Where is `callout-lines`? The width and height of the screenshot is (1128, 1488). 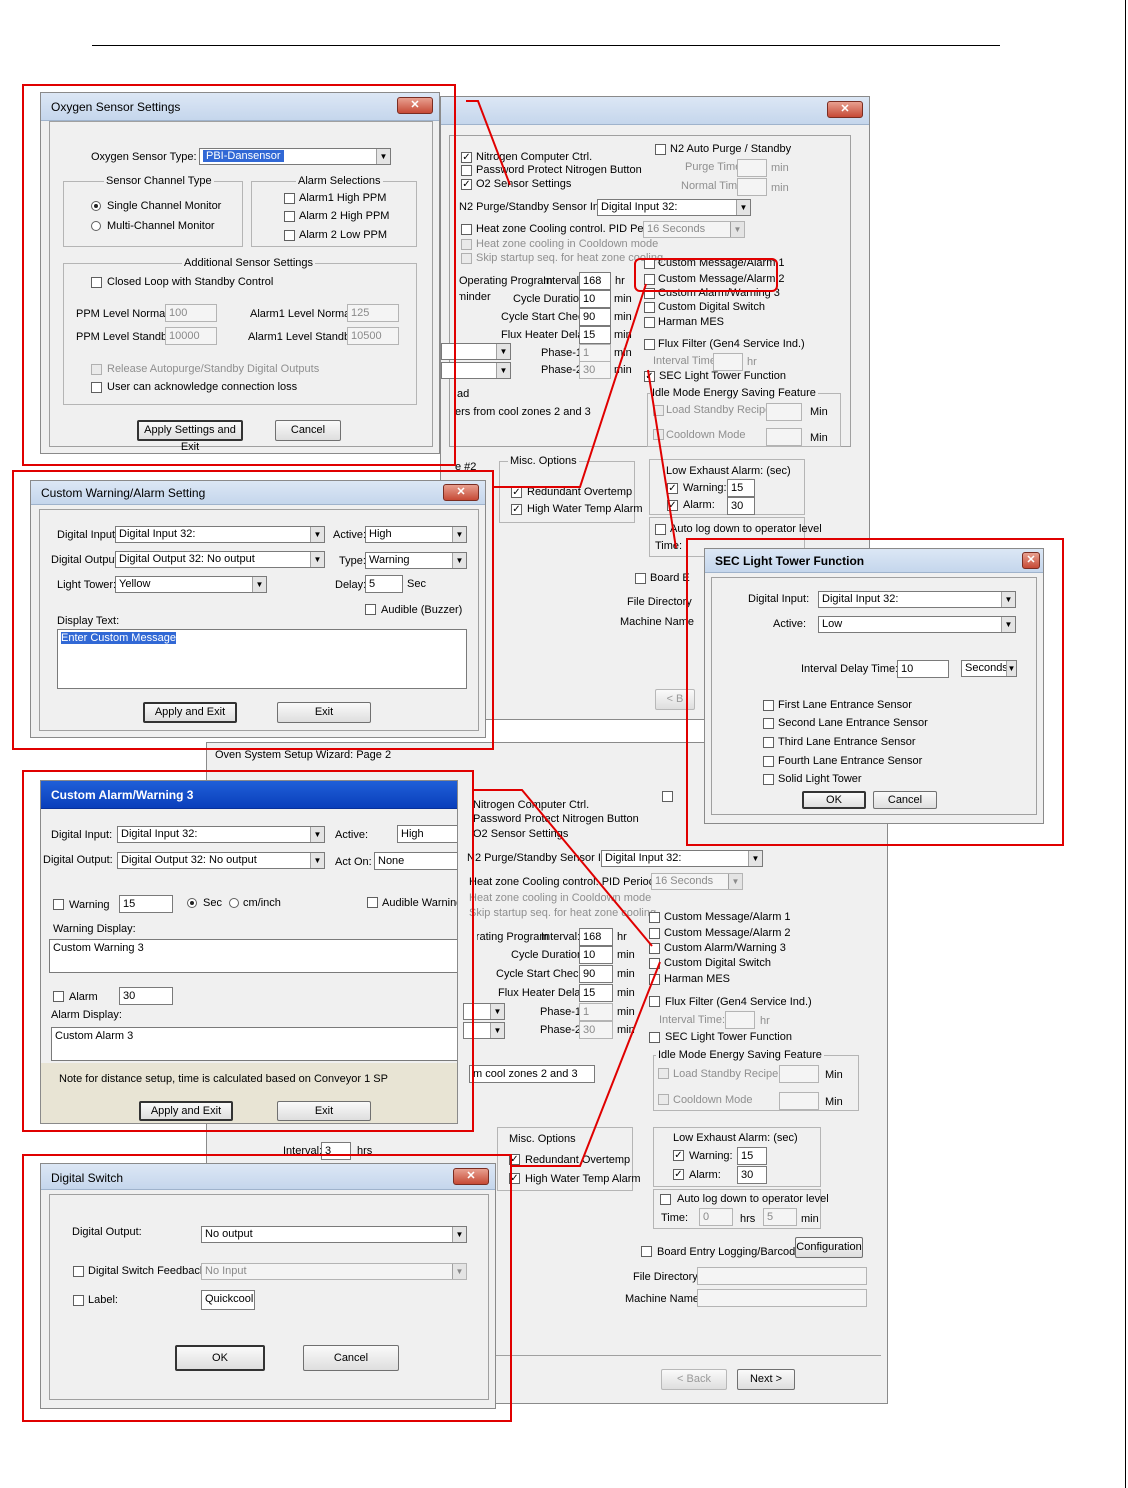
callout-lines is located at coordinates (571, 633).